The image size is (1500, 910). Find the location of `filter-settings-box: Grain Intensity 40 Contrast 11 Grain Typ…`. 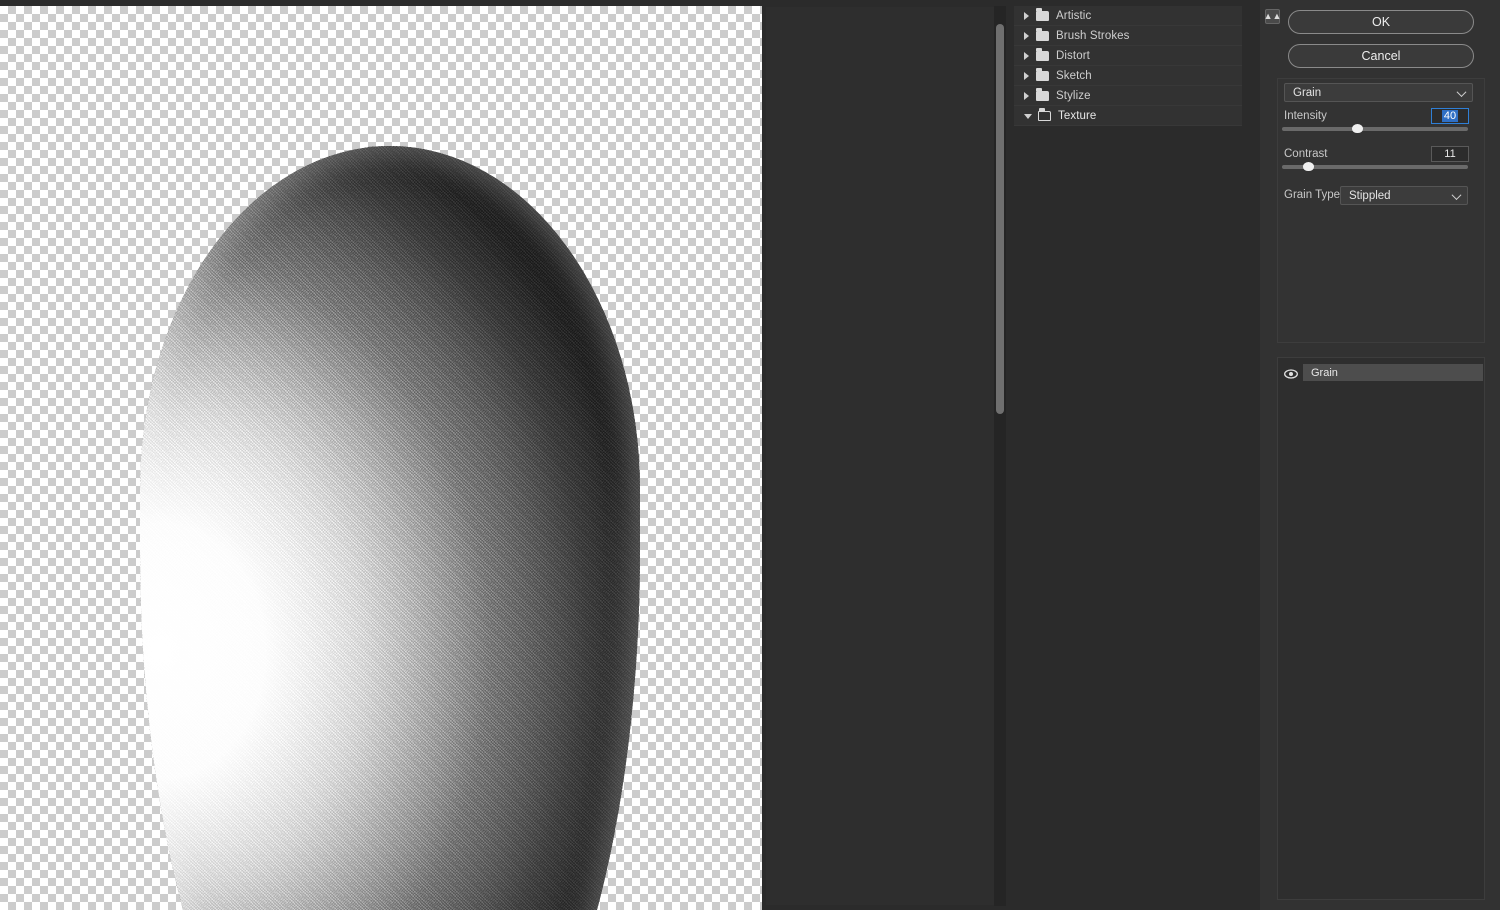

filter-settings-box: Grain Intensity 40 Contrast 11 Grain Typ… is located at coordinates (1381, 210).